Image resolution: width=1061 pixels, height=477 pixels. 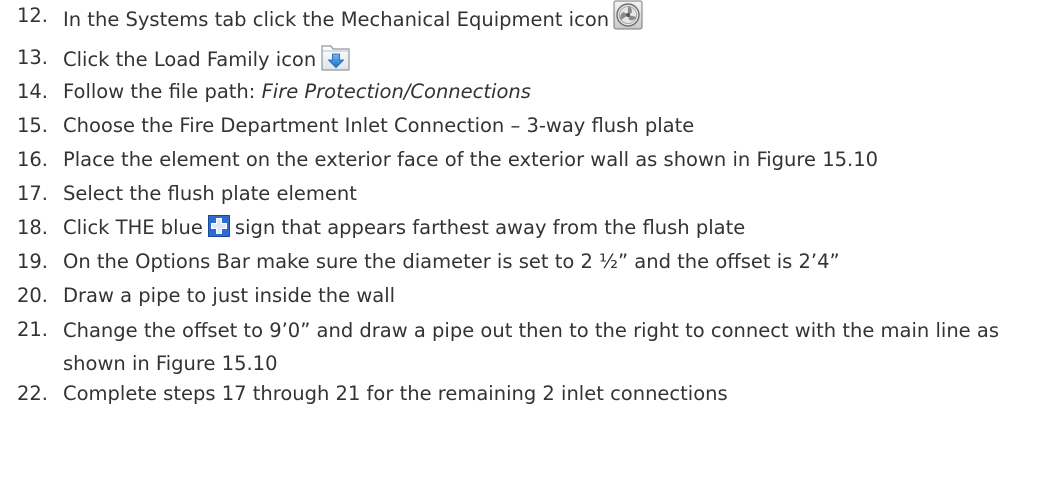 What do you see at coordinates (32, 159) in the screenshot?
I see `step-number: 16.` at bounding box center [32, 159].